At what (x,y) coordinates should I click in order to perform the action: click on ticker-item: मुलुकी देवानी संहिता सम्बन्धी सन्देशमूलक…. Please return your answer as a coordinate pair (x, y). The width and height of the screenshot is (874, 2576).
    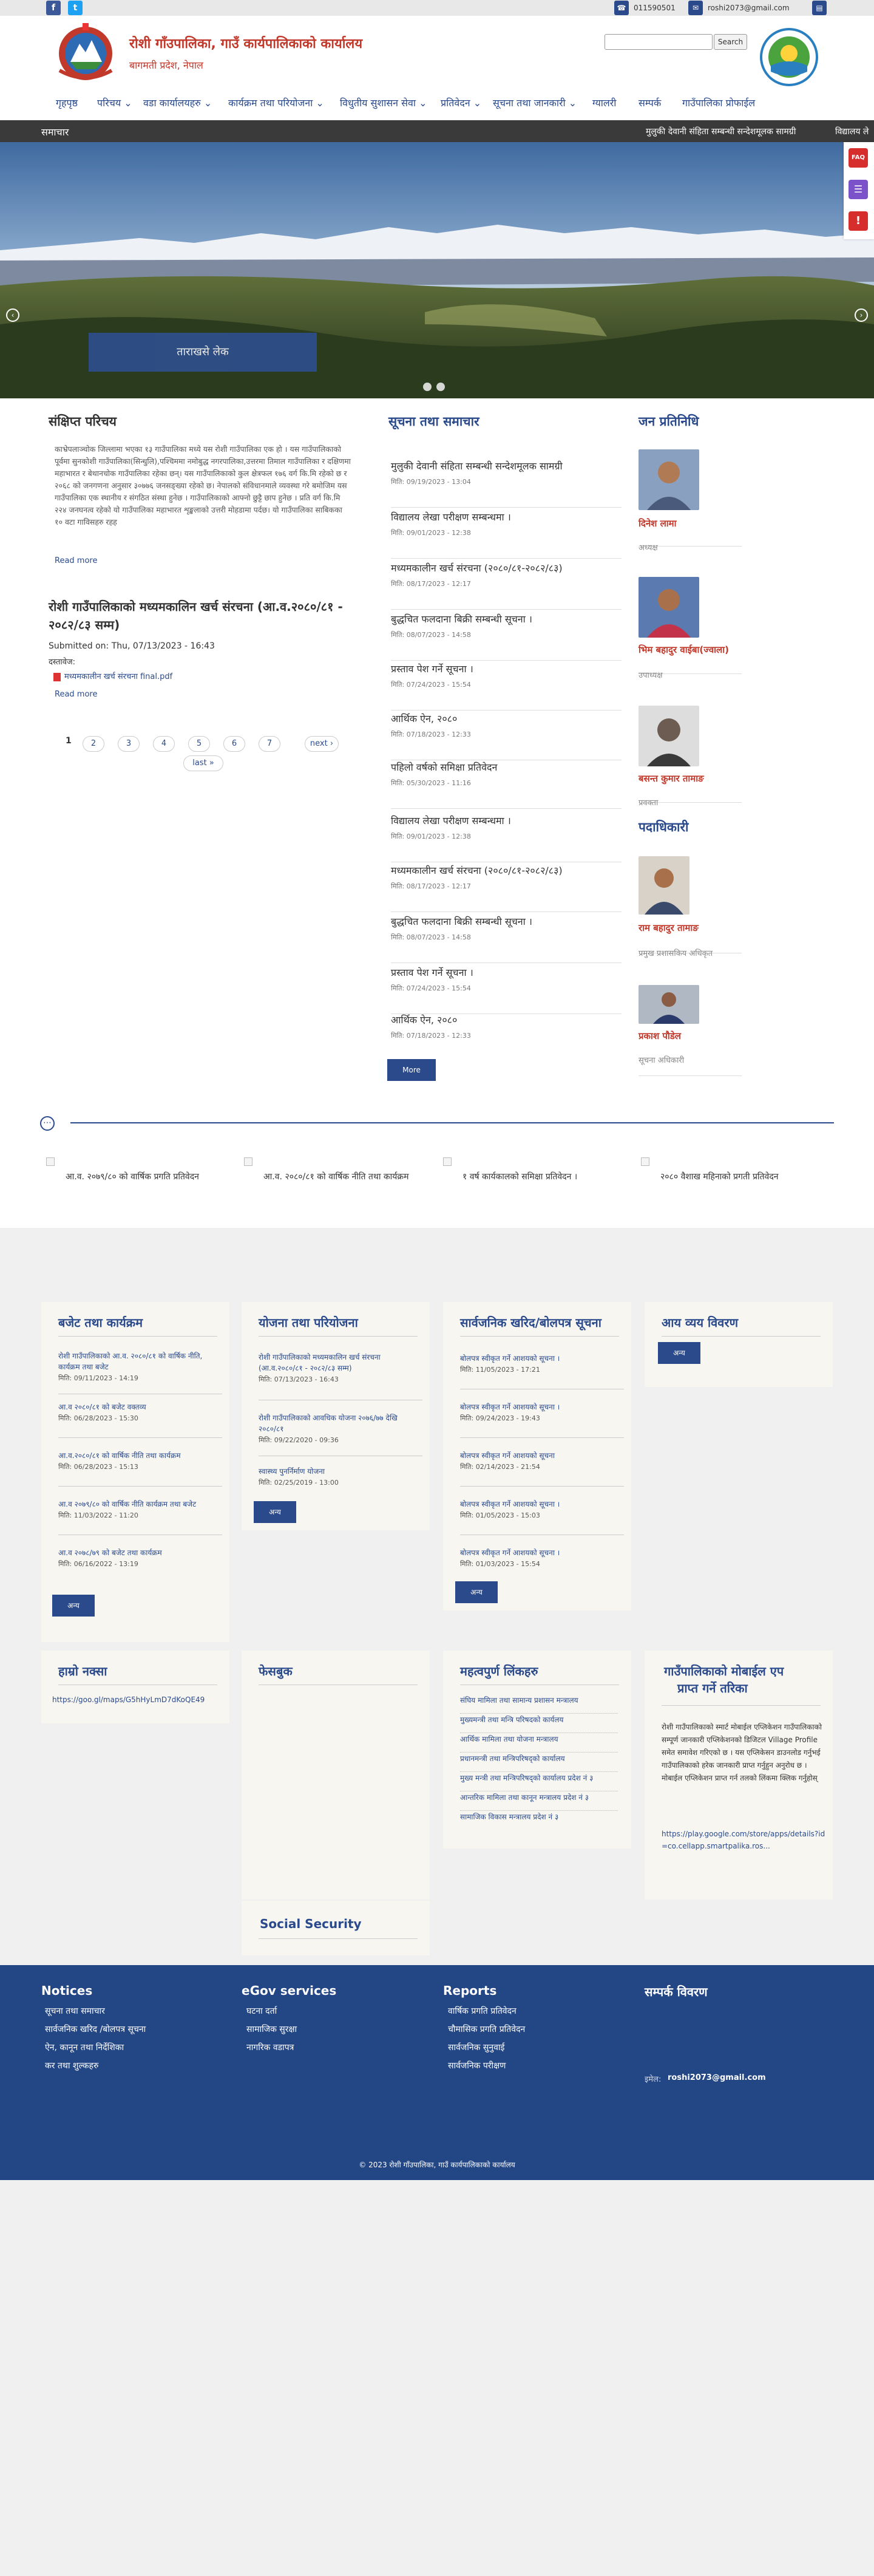
    Looking at the image, I should click on (721, 132).